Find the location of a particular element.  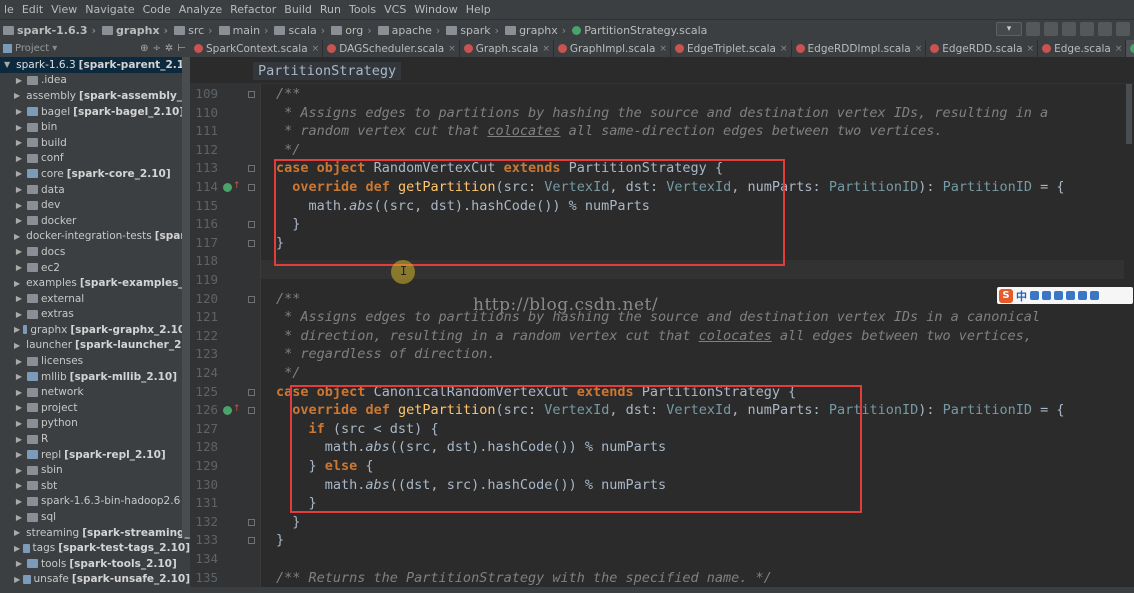

tree-item: ▶ examples[spark-examples_2.10] is located at coordinates (95, 283).